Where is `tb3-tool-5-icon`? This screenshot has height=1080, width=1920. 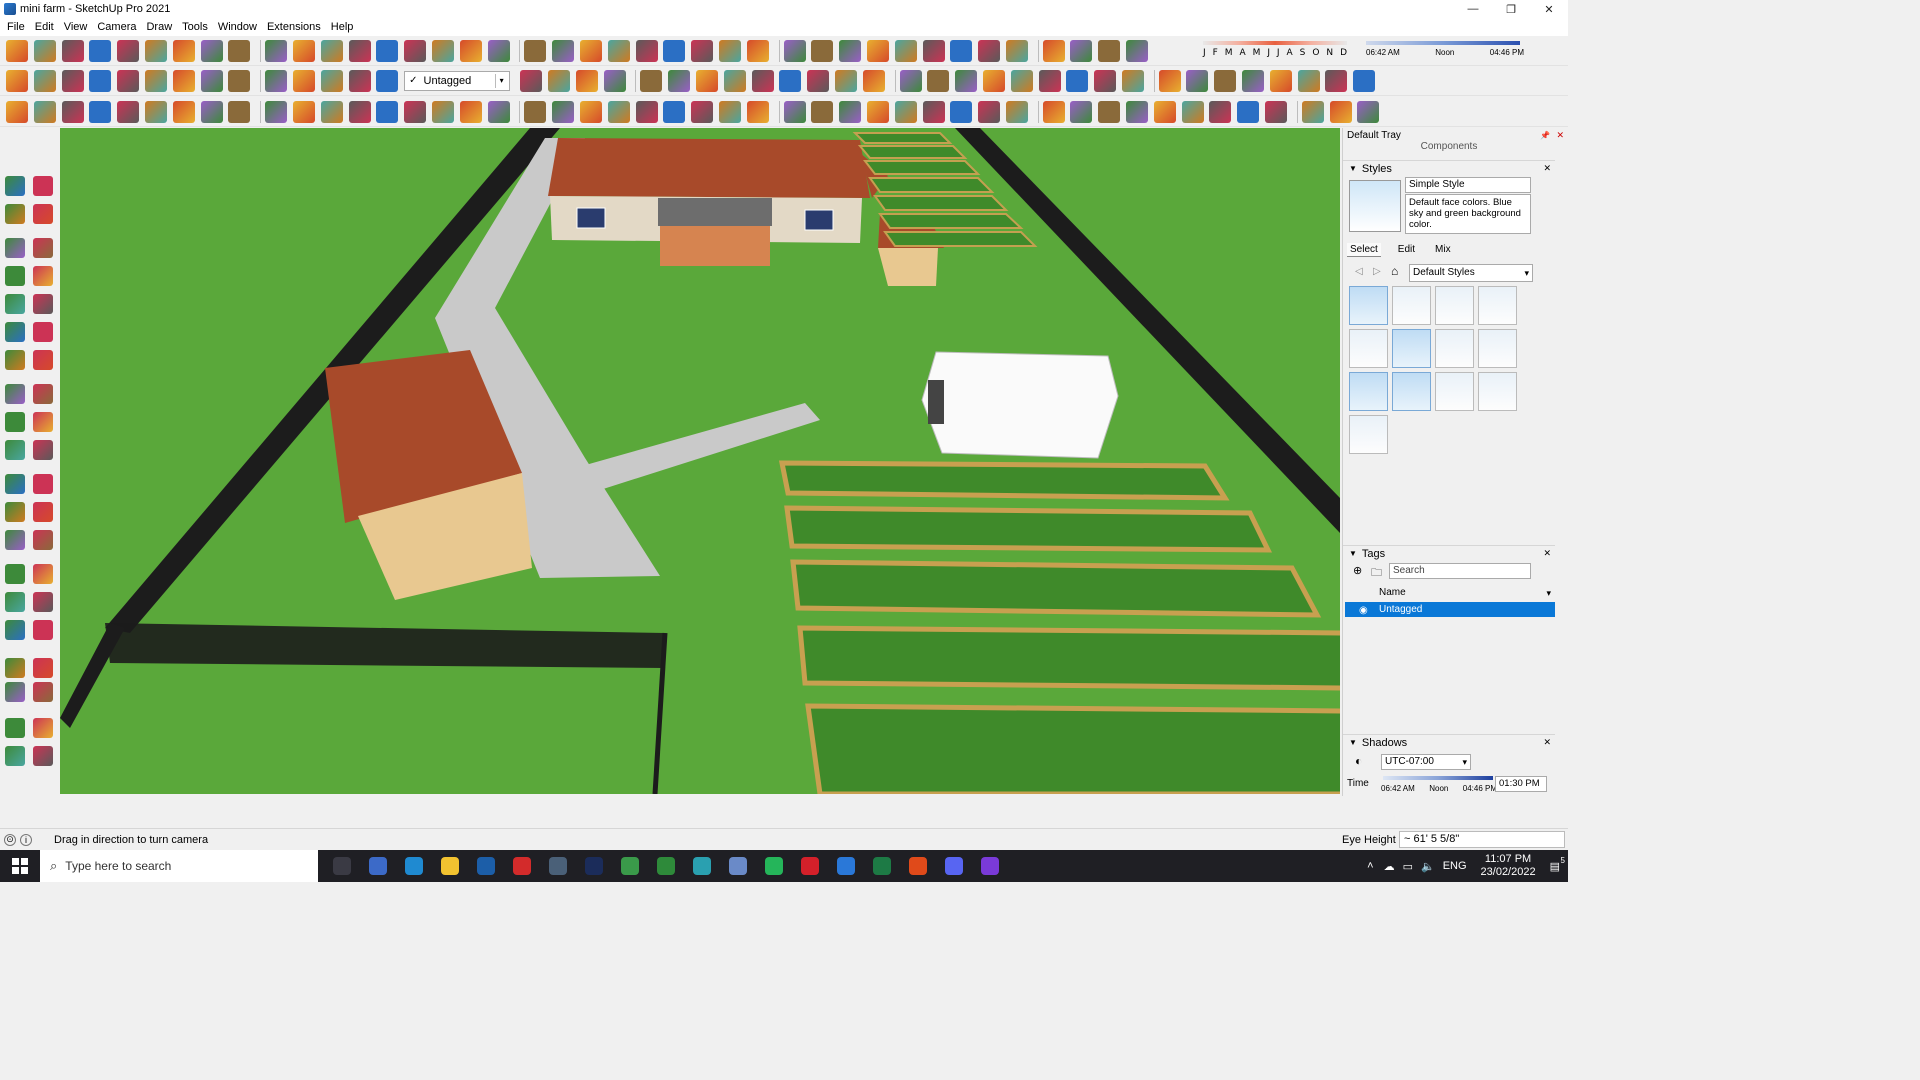
tb3-tool-5-icon is located at coordinates (128, 111).